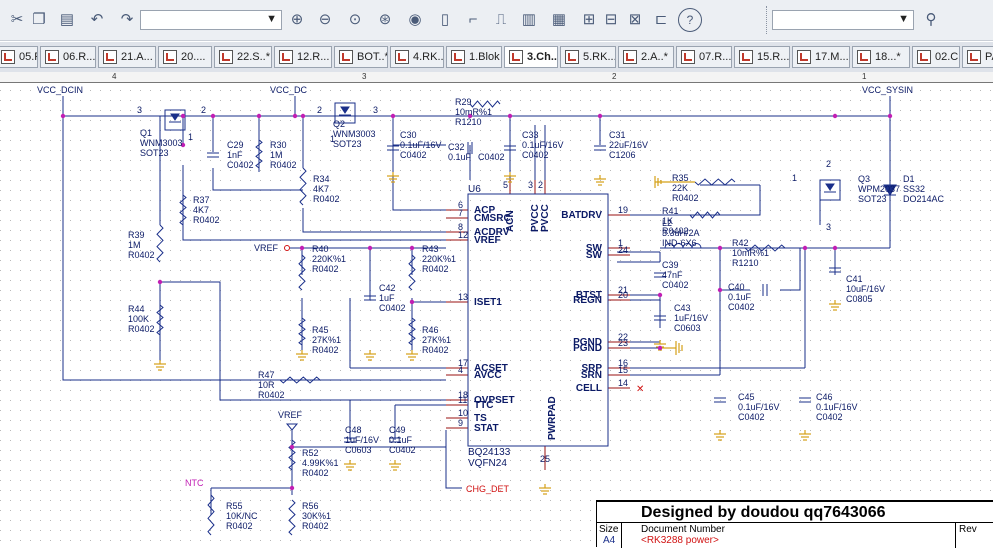 The image size is (993, 548). Describe the element at coordinates (297, 19) in the screenshot. I see `zoom-in-icon: ⊕` at that location.